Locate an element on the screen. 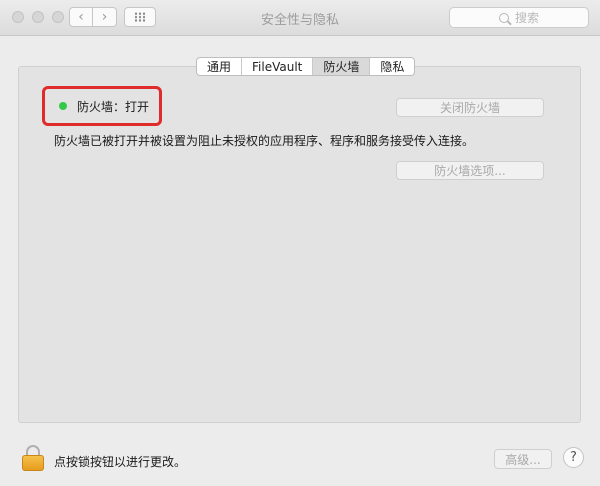 This screenshot has width=600, height=486. search-placeholder: 搜索 is located at coordinates (526, 18).